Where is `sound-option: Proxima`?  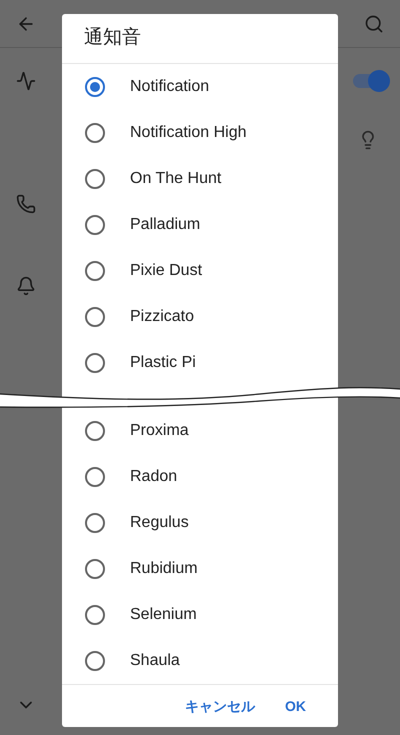
sound-option: Proxima is located at coordinates (200, 431).